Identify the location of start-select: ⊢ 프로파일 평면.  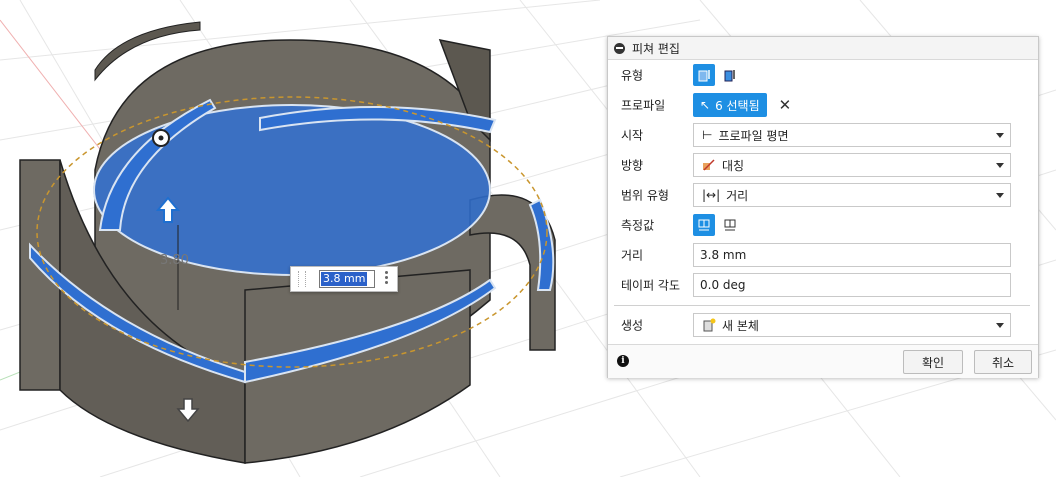
(852, 135).